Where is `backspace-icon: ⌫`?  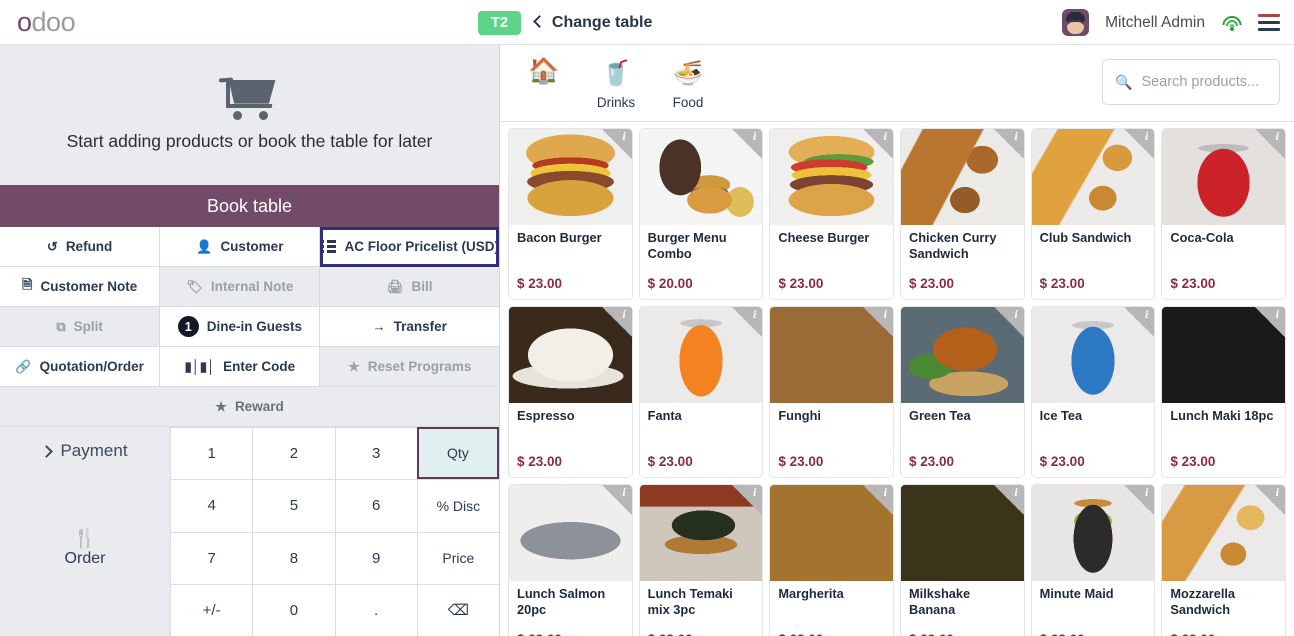
backspace-icon: ⌫ is located at coordinates (457, 609).